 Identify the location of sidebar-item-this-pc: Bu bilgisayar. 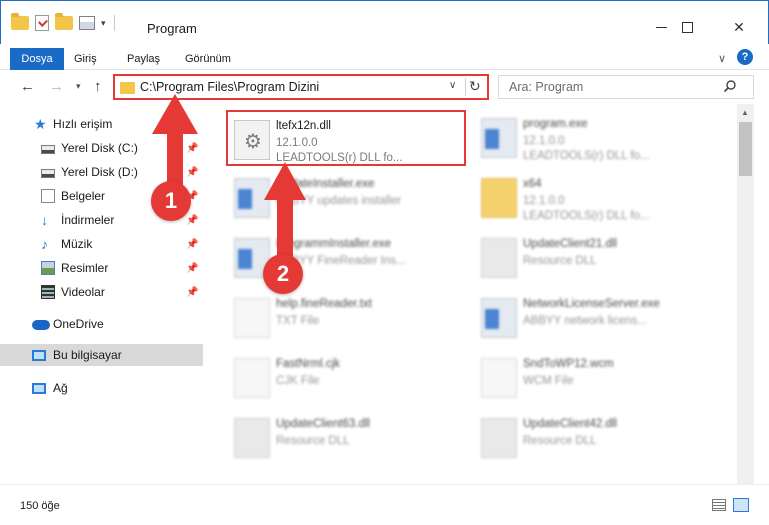
(101, 355).